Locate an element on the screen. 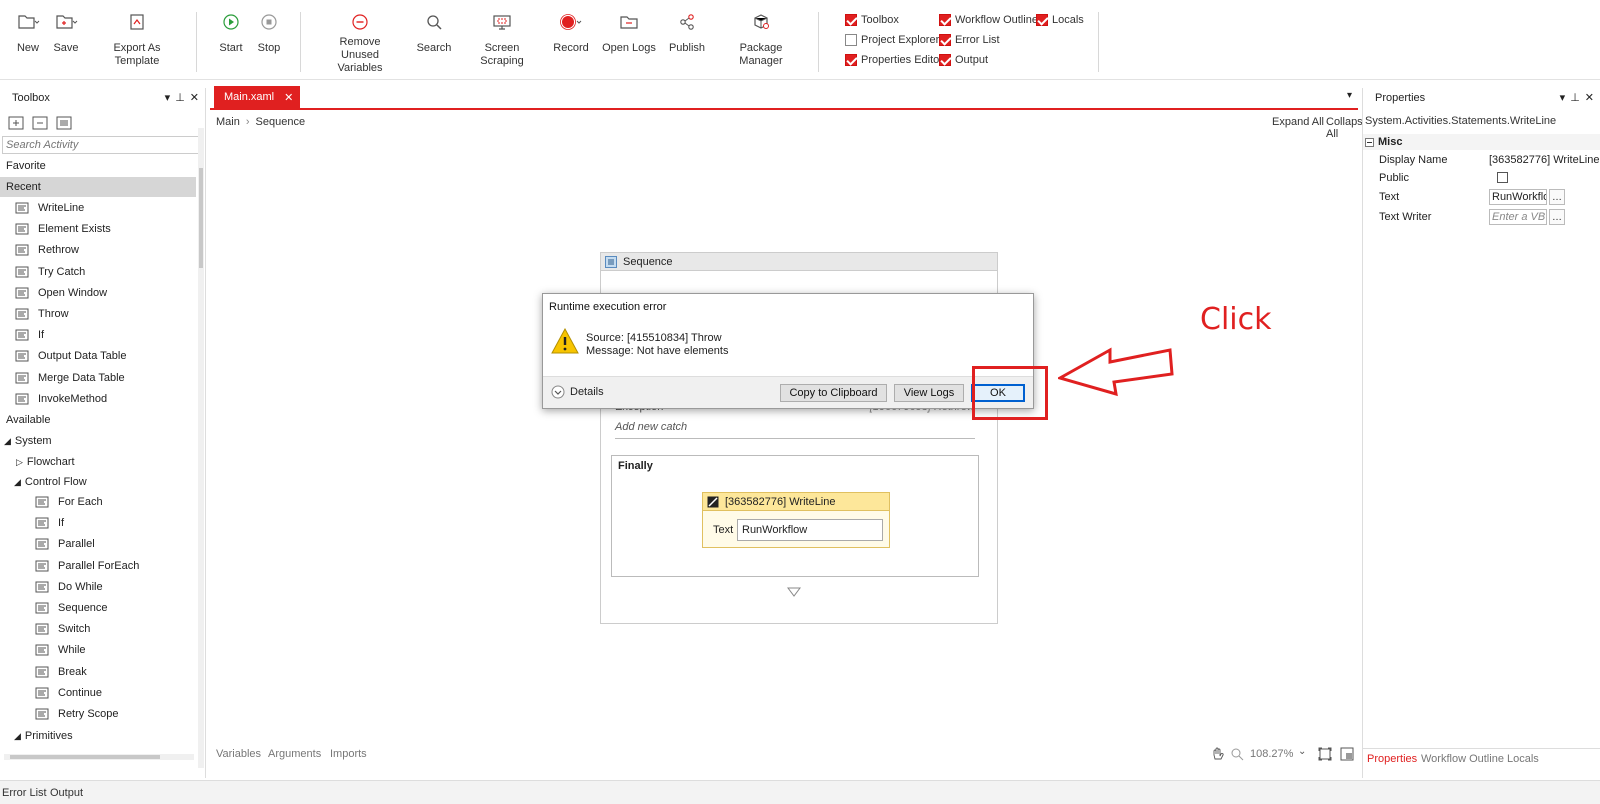 Image resolution: width=1600 pixels, height=804 pixels. writeline-activity: [363582776] WriteLine Text RunWorkflow is located at coordinates (796, 520).